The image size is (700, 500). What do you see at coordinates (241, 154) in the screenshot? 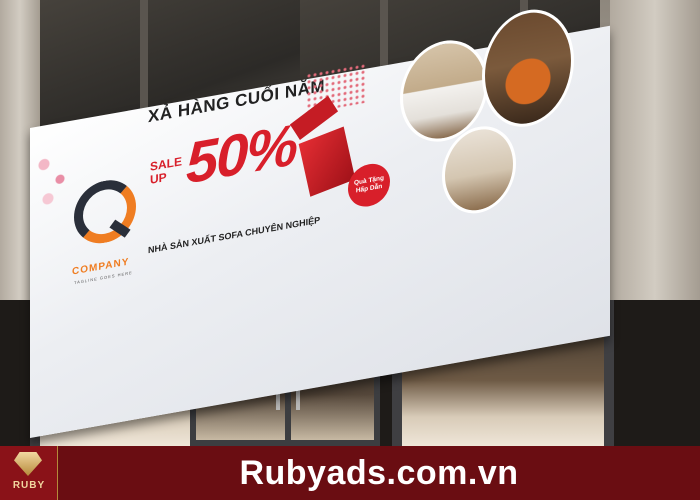
I see `discount-percent: 50%` at bounding box center [241, 154].